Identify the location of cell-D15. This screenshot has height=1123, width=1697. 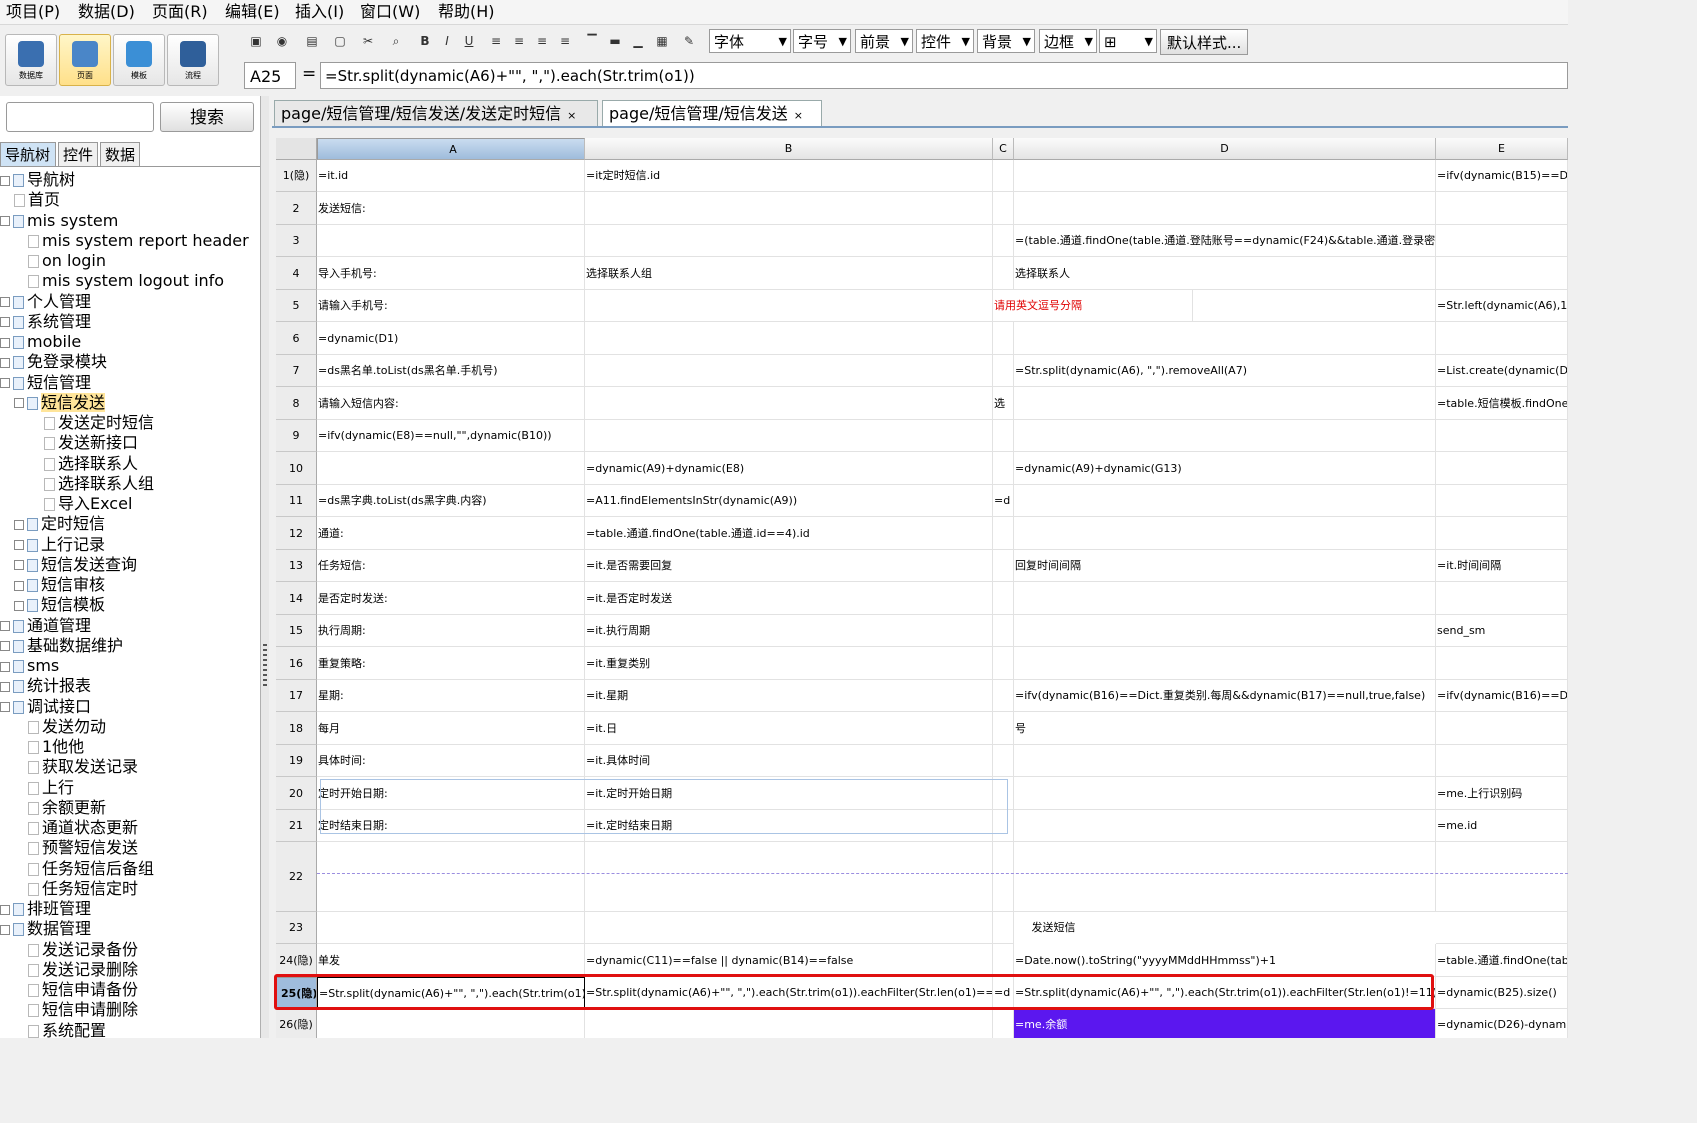
(1225, 631).